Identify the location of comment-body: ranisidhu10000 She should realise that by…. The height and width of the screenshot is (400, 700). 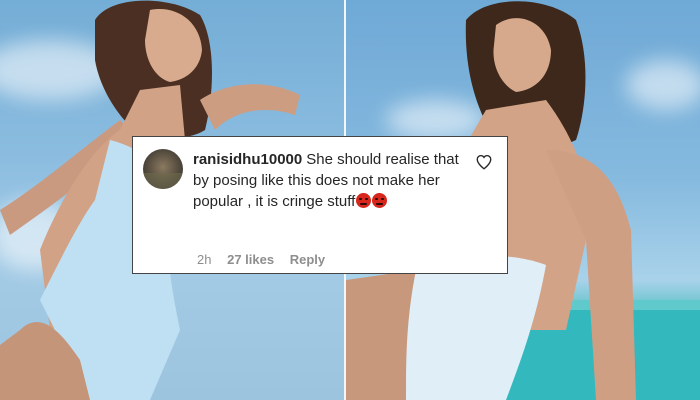
(333, 180).